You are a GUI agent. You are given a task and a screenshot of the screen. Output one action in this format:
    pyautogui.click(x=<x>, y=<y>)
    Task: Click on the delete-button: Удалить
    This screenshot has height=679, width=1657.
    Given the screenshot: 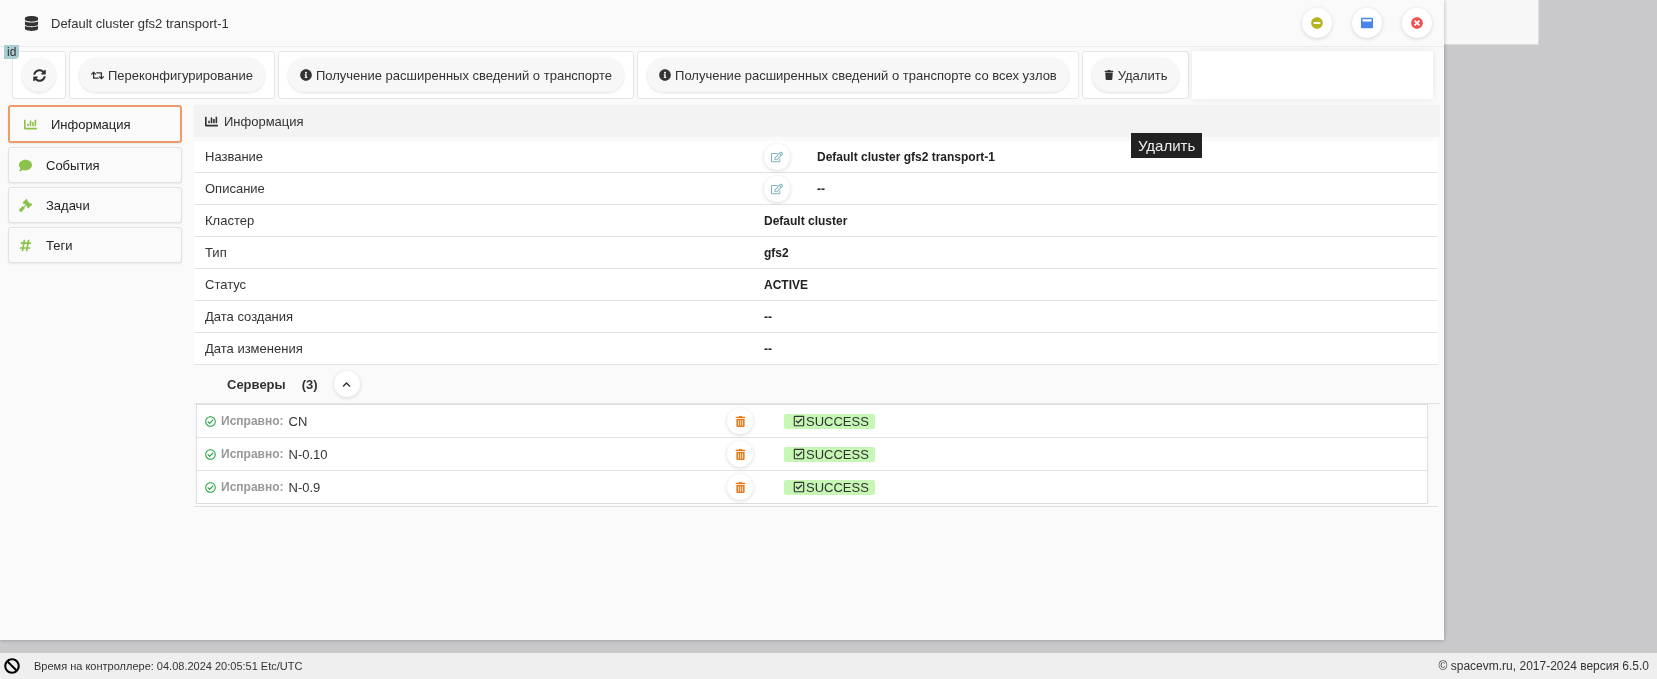 What is the action you would take?
    pyautogui.click(x=1135, y=75)
    